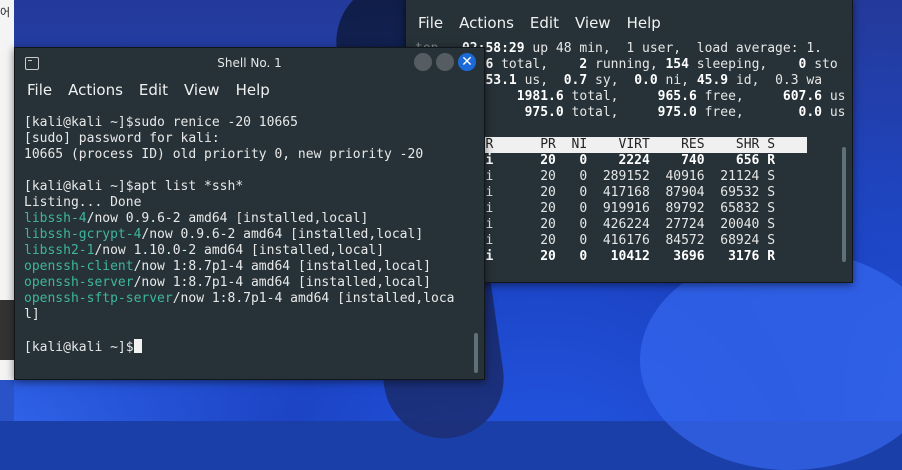  Describe the element at coordinates (445, 62) in the screenshot. I see `maximize-button` at that location.